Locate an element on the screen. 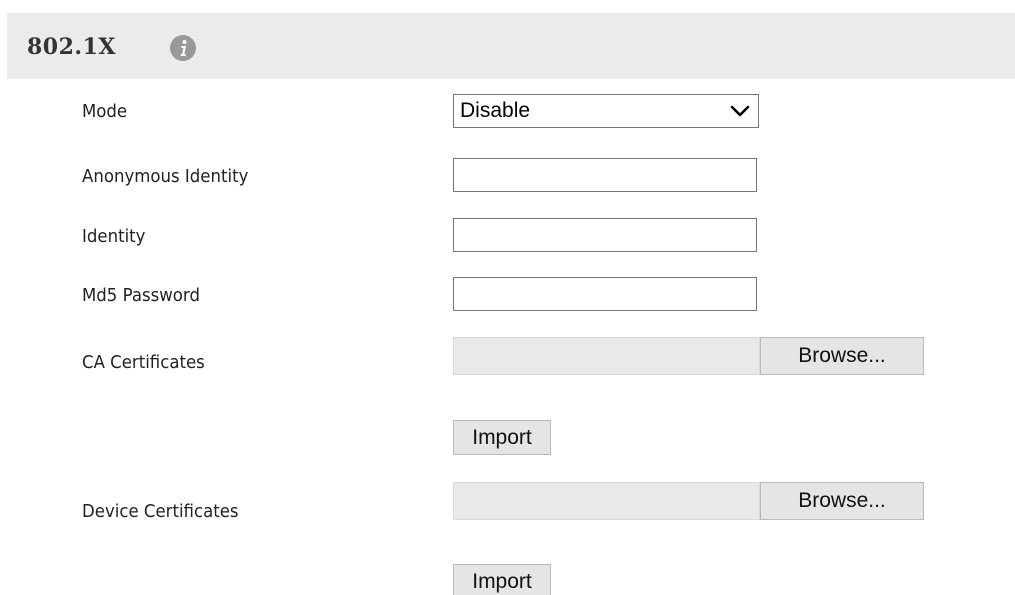 The image size is (1015, 595). identity-field is located at coordinates (605, 235).